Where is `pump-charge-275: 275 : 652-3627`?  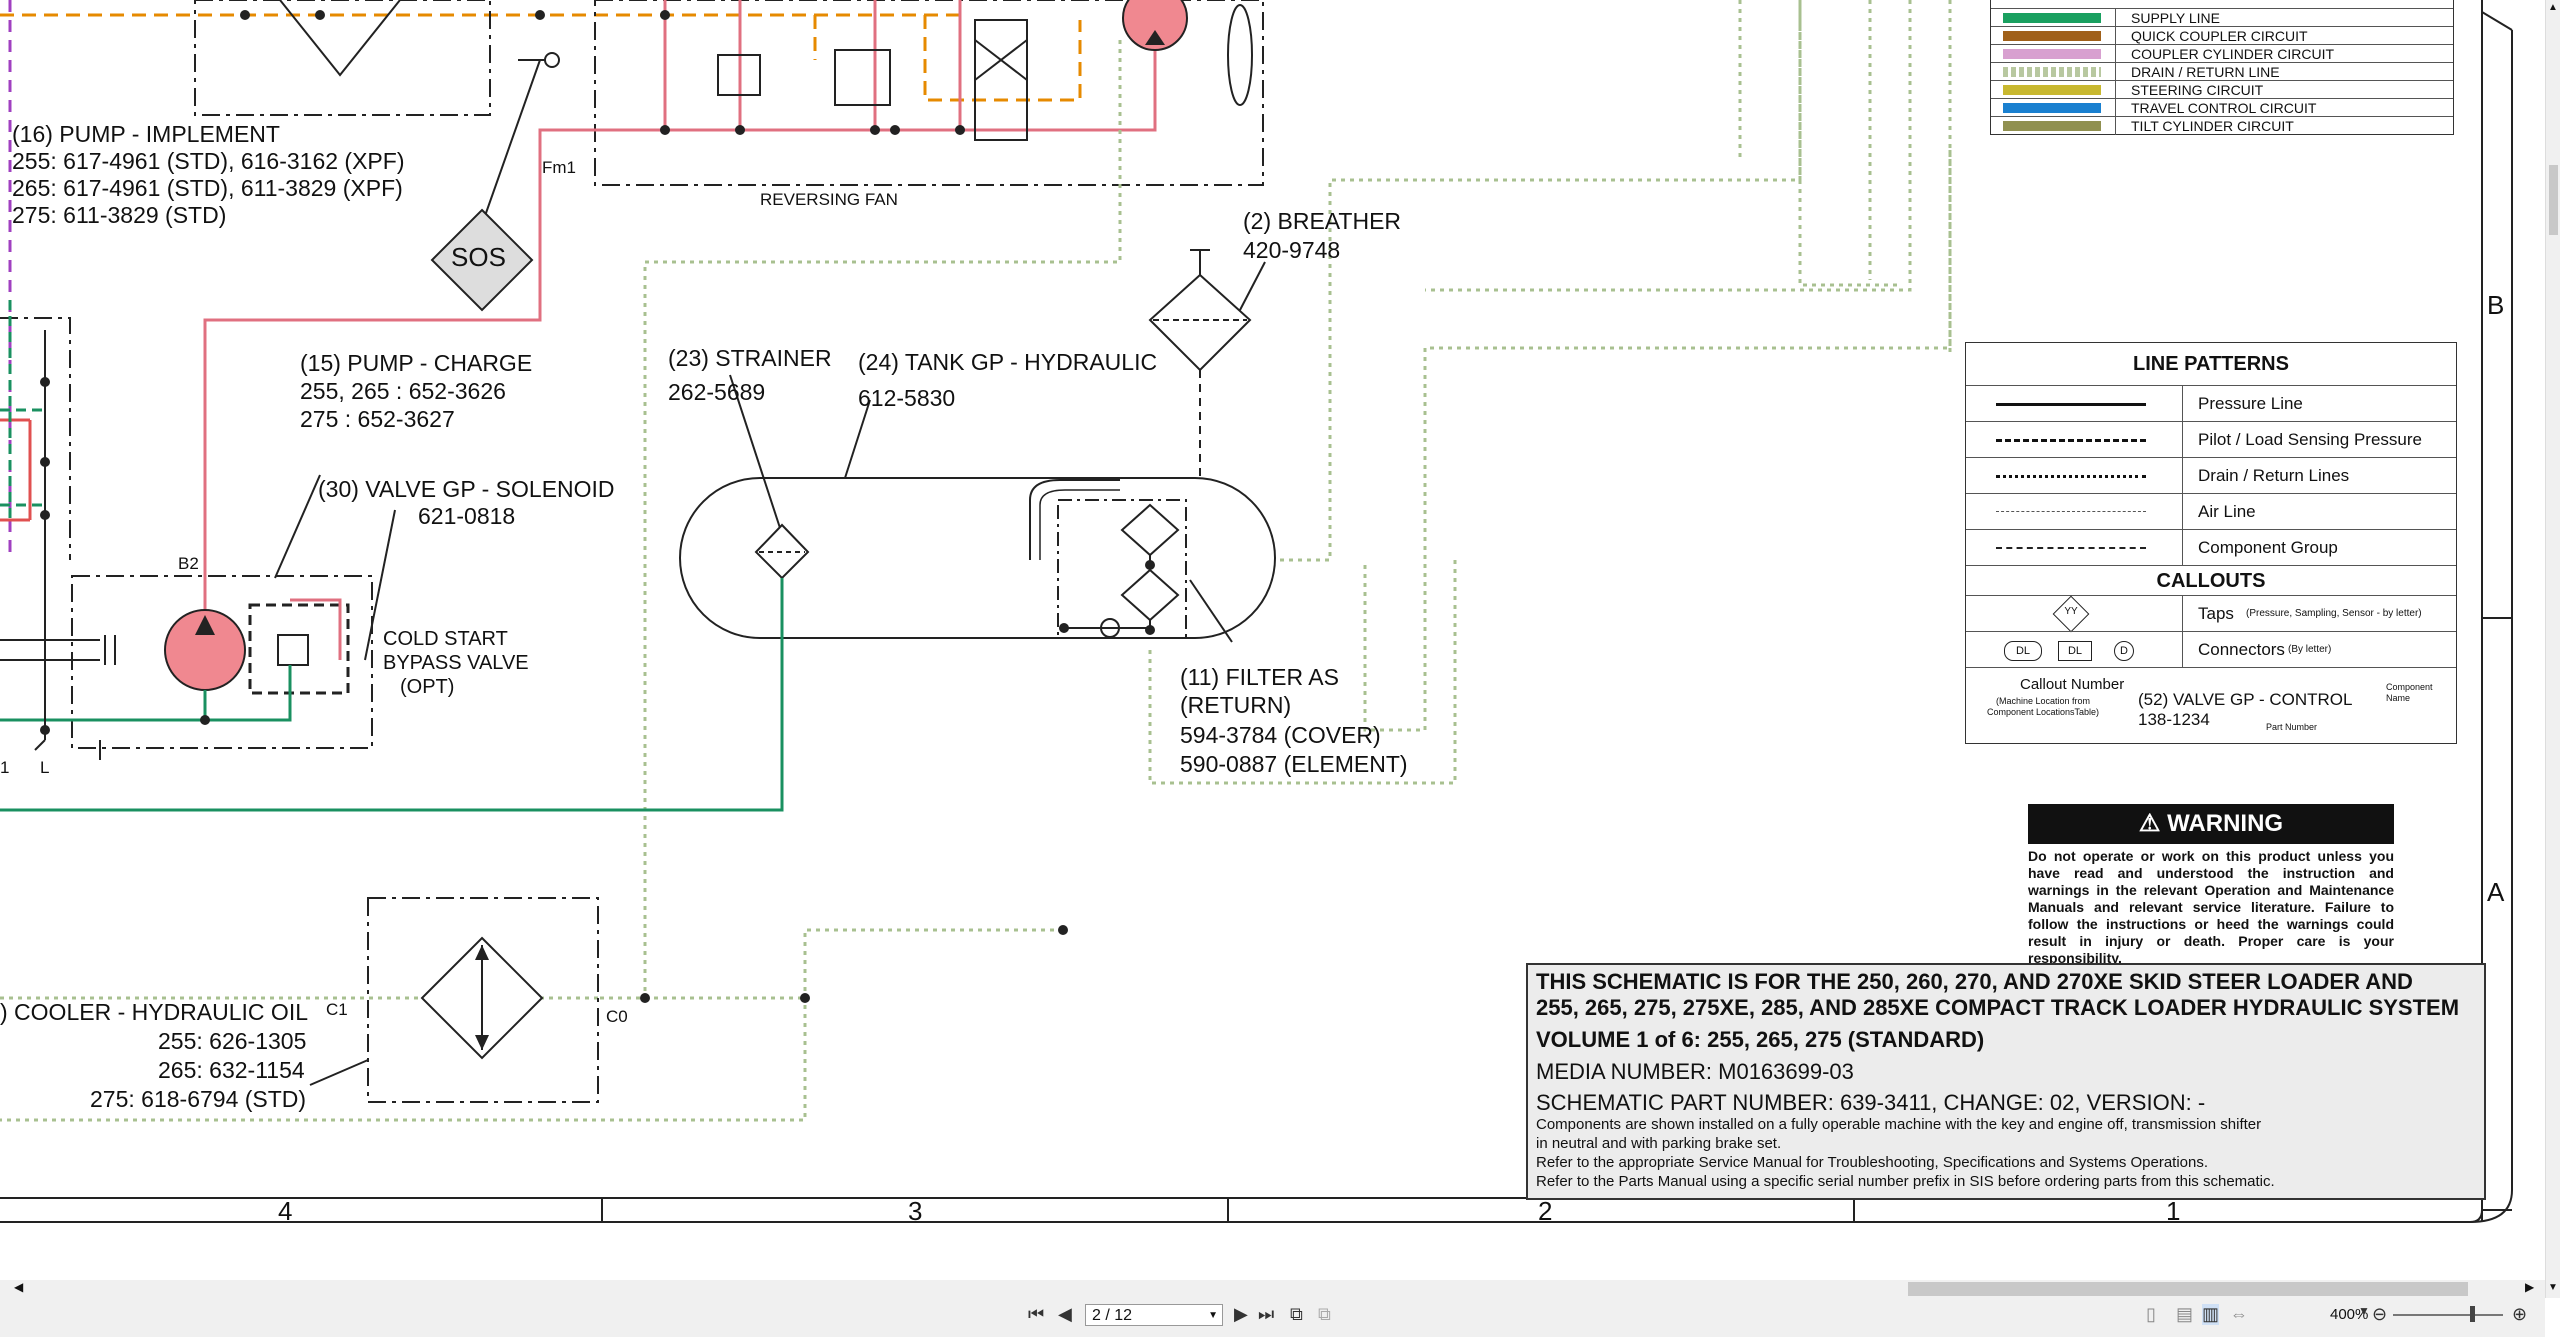 pump-charge-275: 275 : 652-3627 is located at coordinates (377, 419).